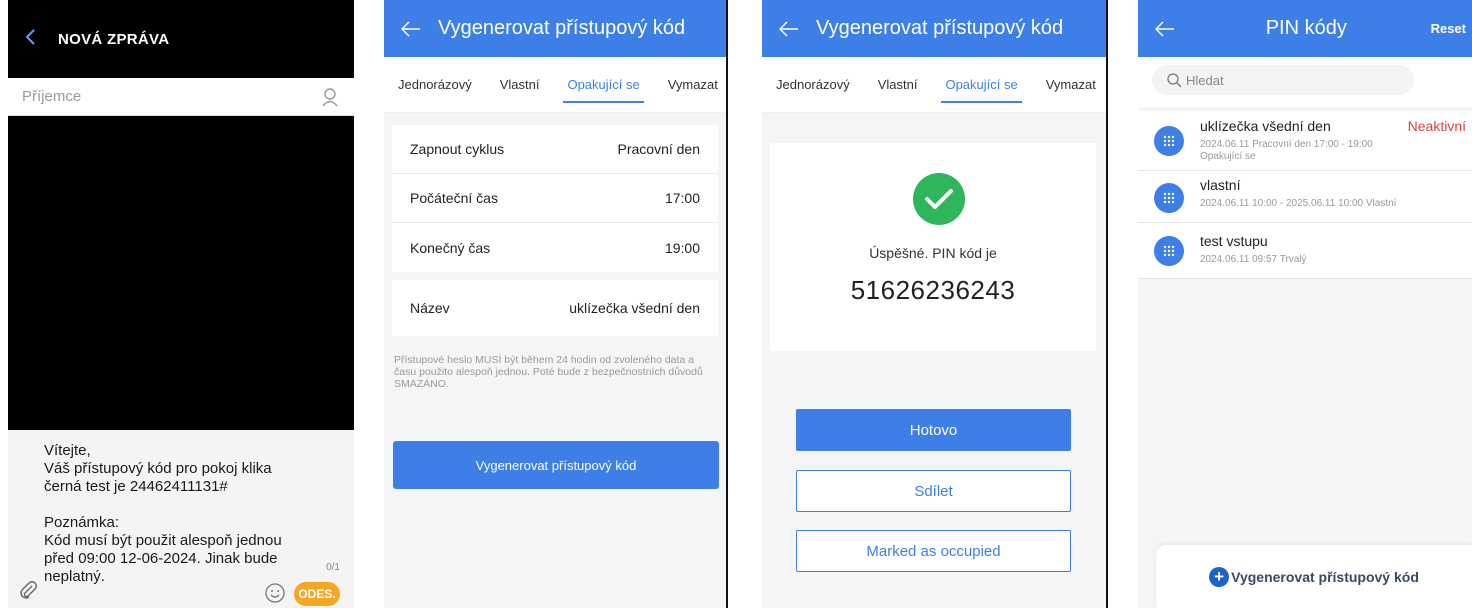  What do you see at coordinates (114, 39) in the screenshot?
I see `page-title: NOVÁ ZPRÁVA` at bounding box center [114, 39].